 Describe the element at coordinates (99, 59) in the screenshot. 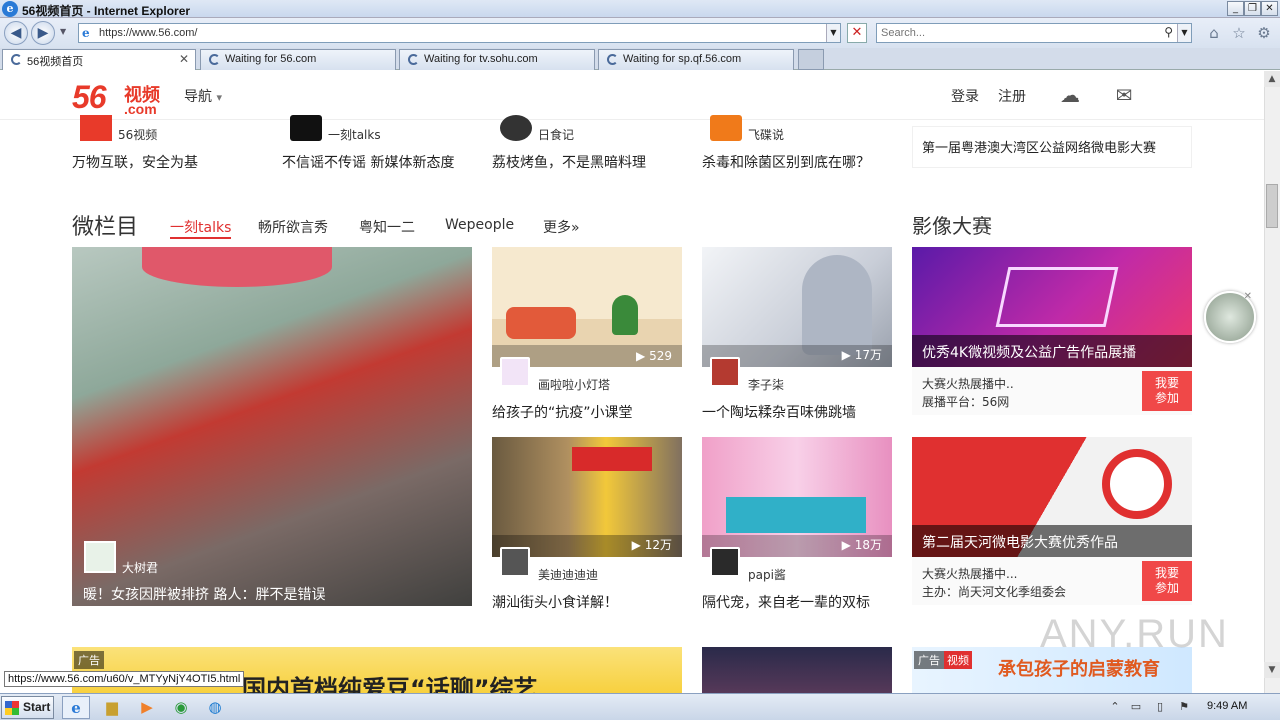

I see `tab-56-home: 56视频首页 ✕` at that location.